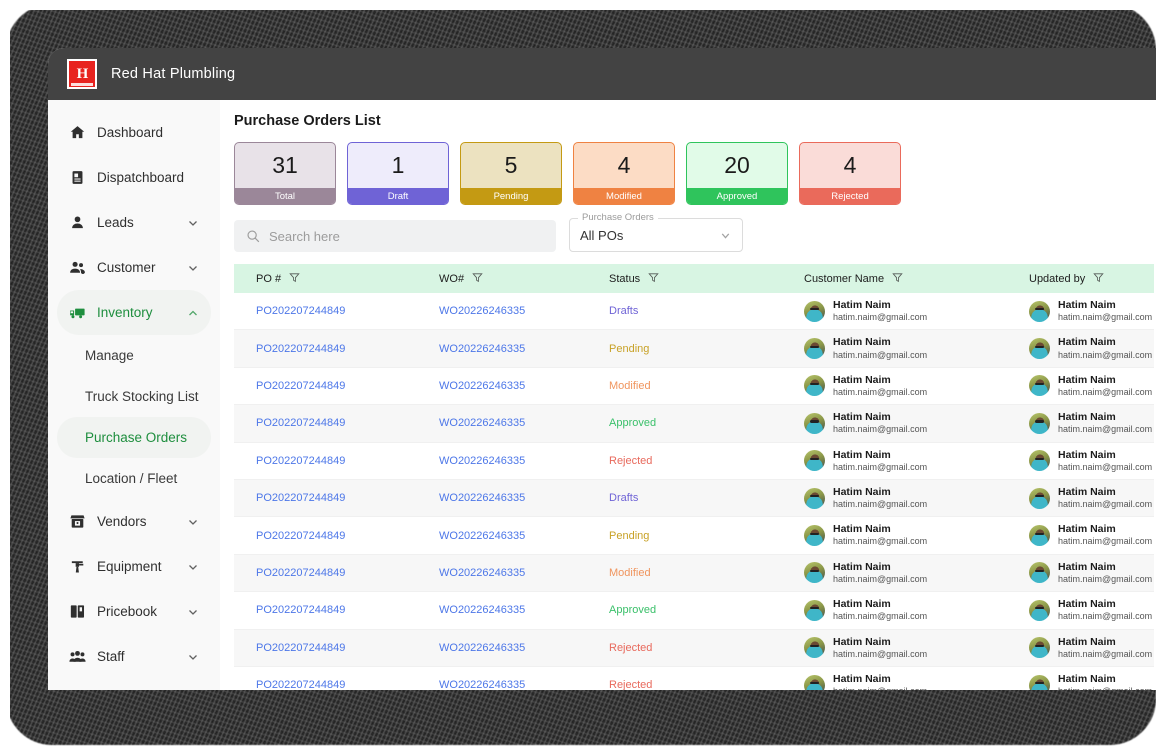 This screenshot has width=1156, height=749. Describe the element at coordinates (134, 312) in the screenshot. I see `sidebar-item-inventory: Inventory` at that location.